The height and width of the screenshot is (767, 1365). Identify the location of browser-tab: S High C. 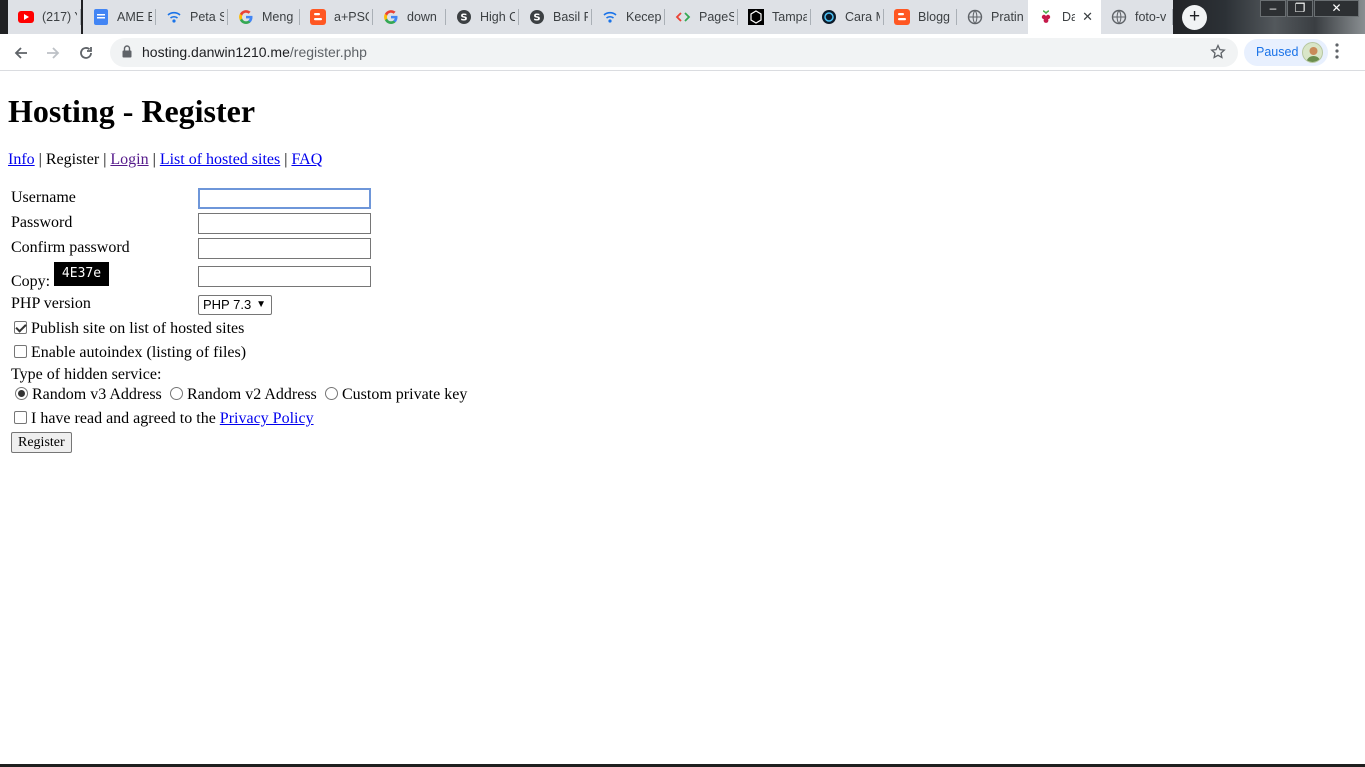
(482, 17).